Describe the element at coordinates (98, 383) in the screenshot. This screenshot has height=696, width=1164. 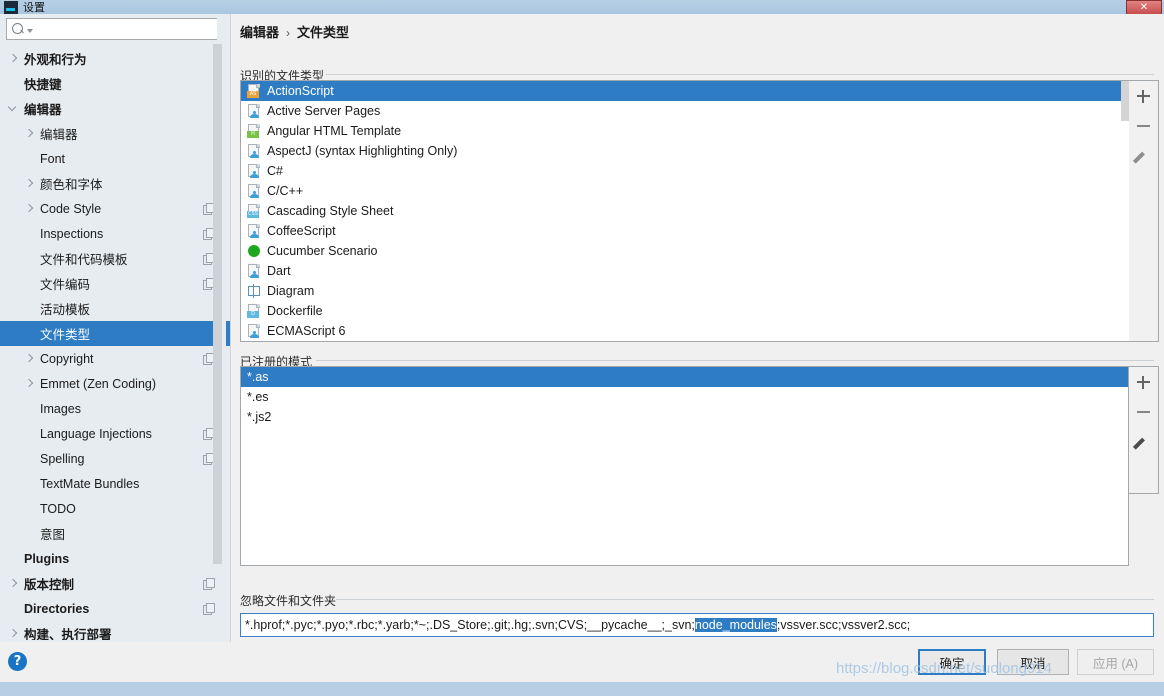
I see `sidebar-item-label: Emmet (Zen Coding)` at that location.